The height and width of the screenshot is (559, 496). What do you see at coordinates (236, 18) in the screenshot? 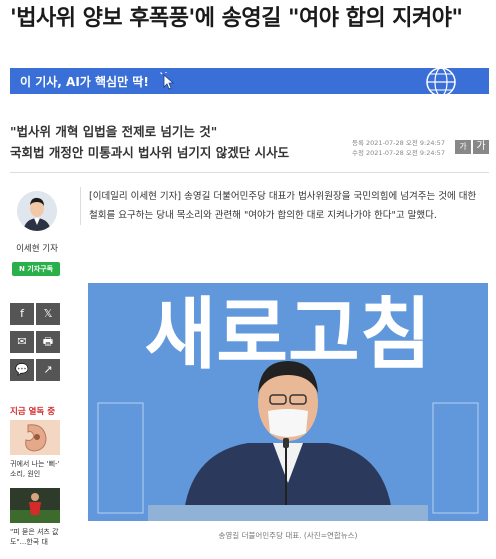
I see `article-headline: '법사위 양보 후폭풍'에 송영길 "여야 합의 지켜야"` at bounding box center [236, 18].